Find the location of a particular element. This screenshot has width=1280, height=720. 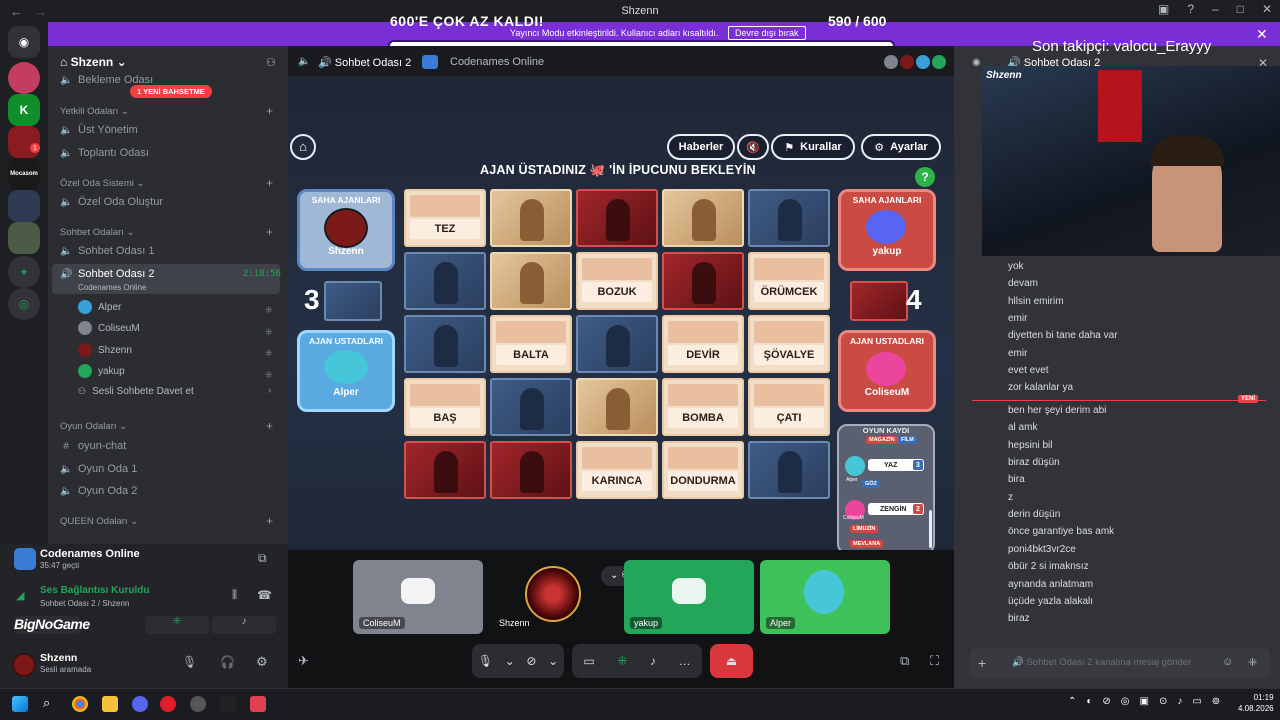

activity-popout-icon: ⧉ is located at coordinates (262, 558).